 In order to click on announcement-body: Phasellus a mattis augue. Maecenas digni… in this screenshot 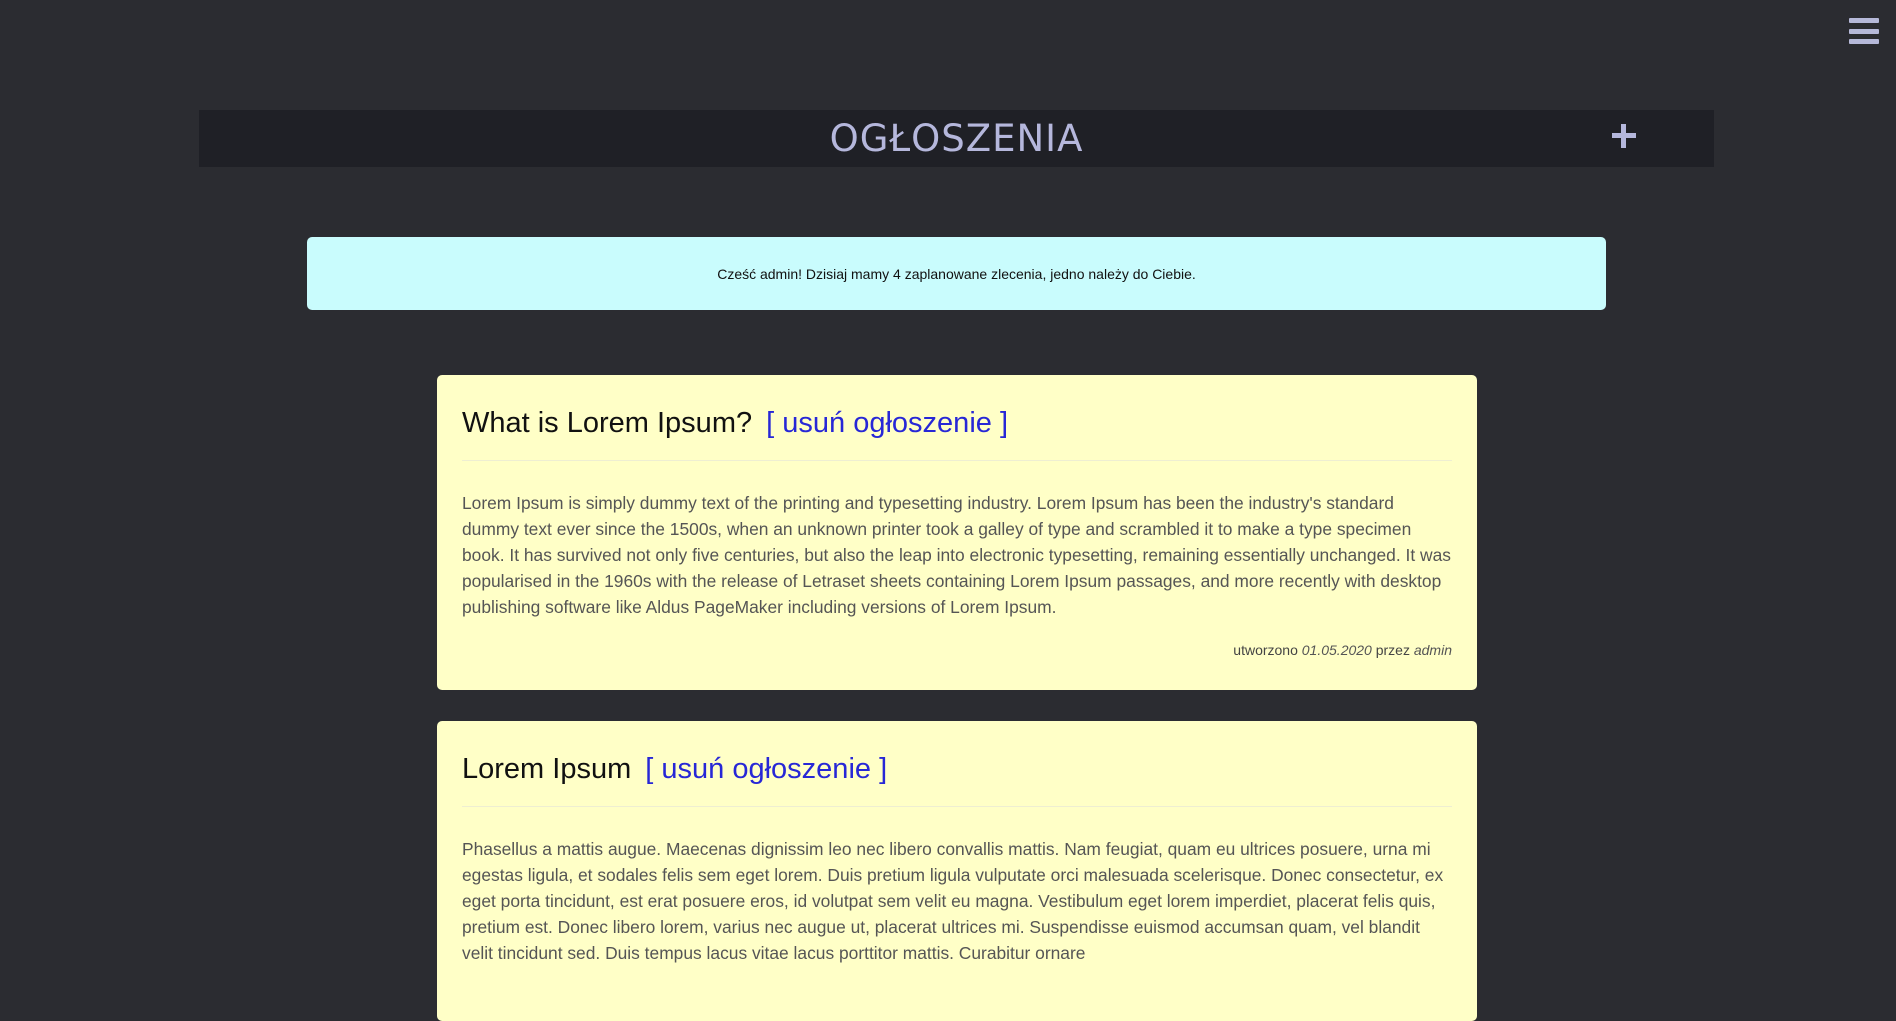, I will do `click(953, 901)`.